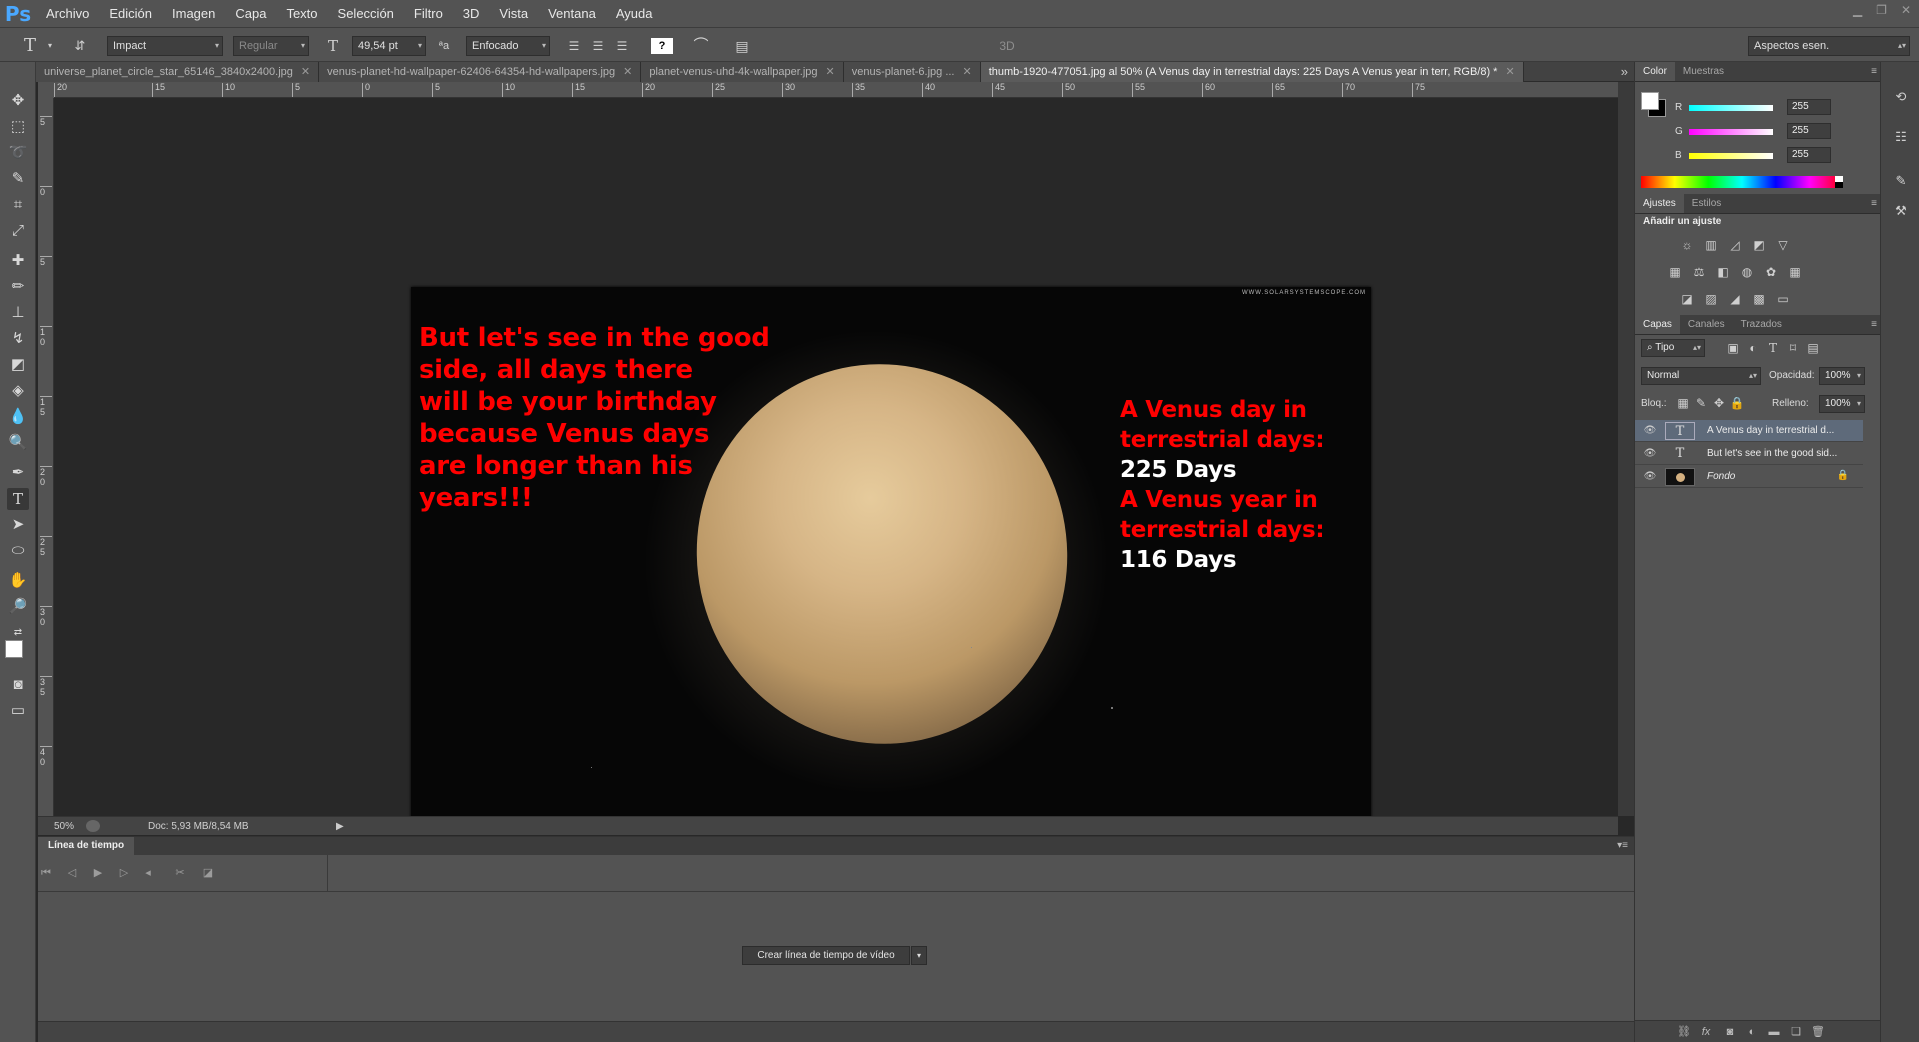  What do you see at coordinates (72, 873) in the screenshot?
I see `previous-frame-icon: ◁` at bounding box center [72, 873].